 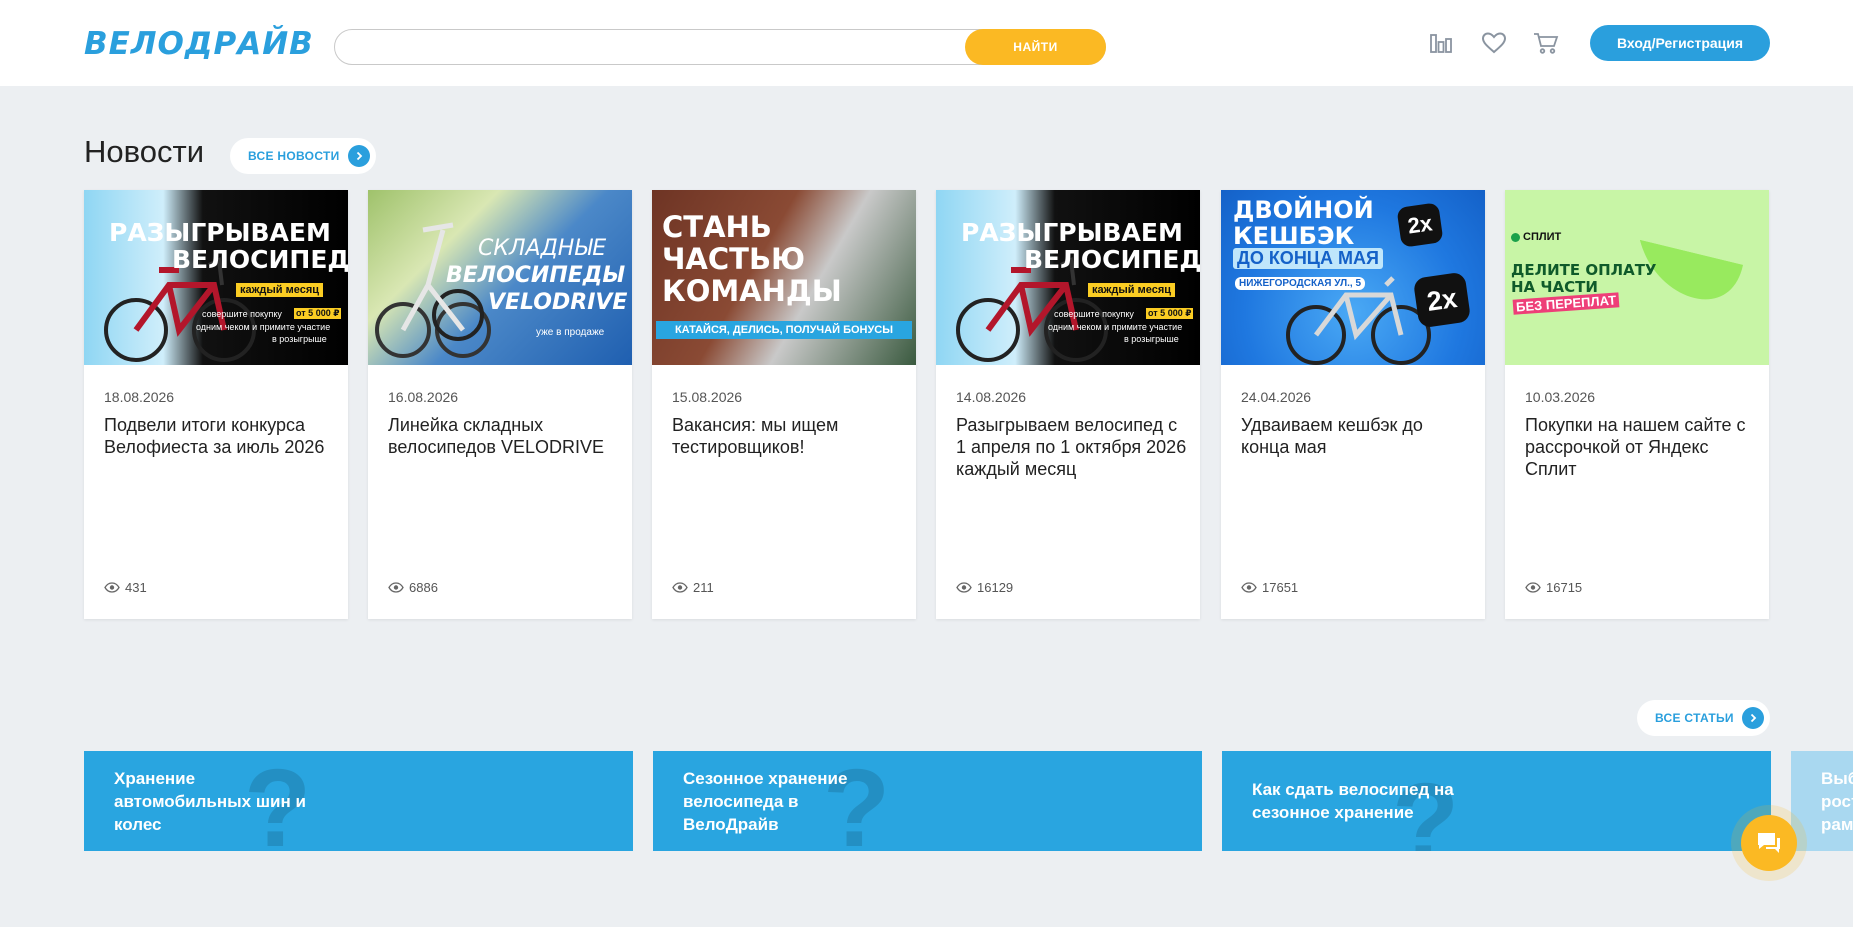 What do you see at coordinates (1357, 436) in the screenshot?
I see `news-title: Удваиваем кешбэк до конца мая` at bounding box center [1357, 436].